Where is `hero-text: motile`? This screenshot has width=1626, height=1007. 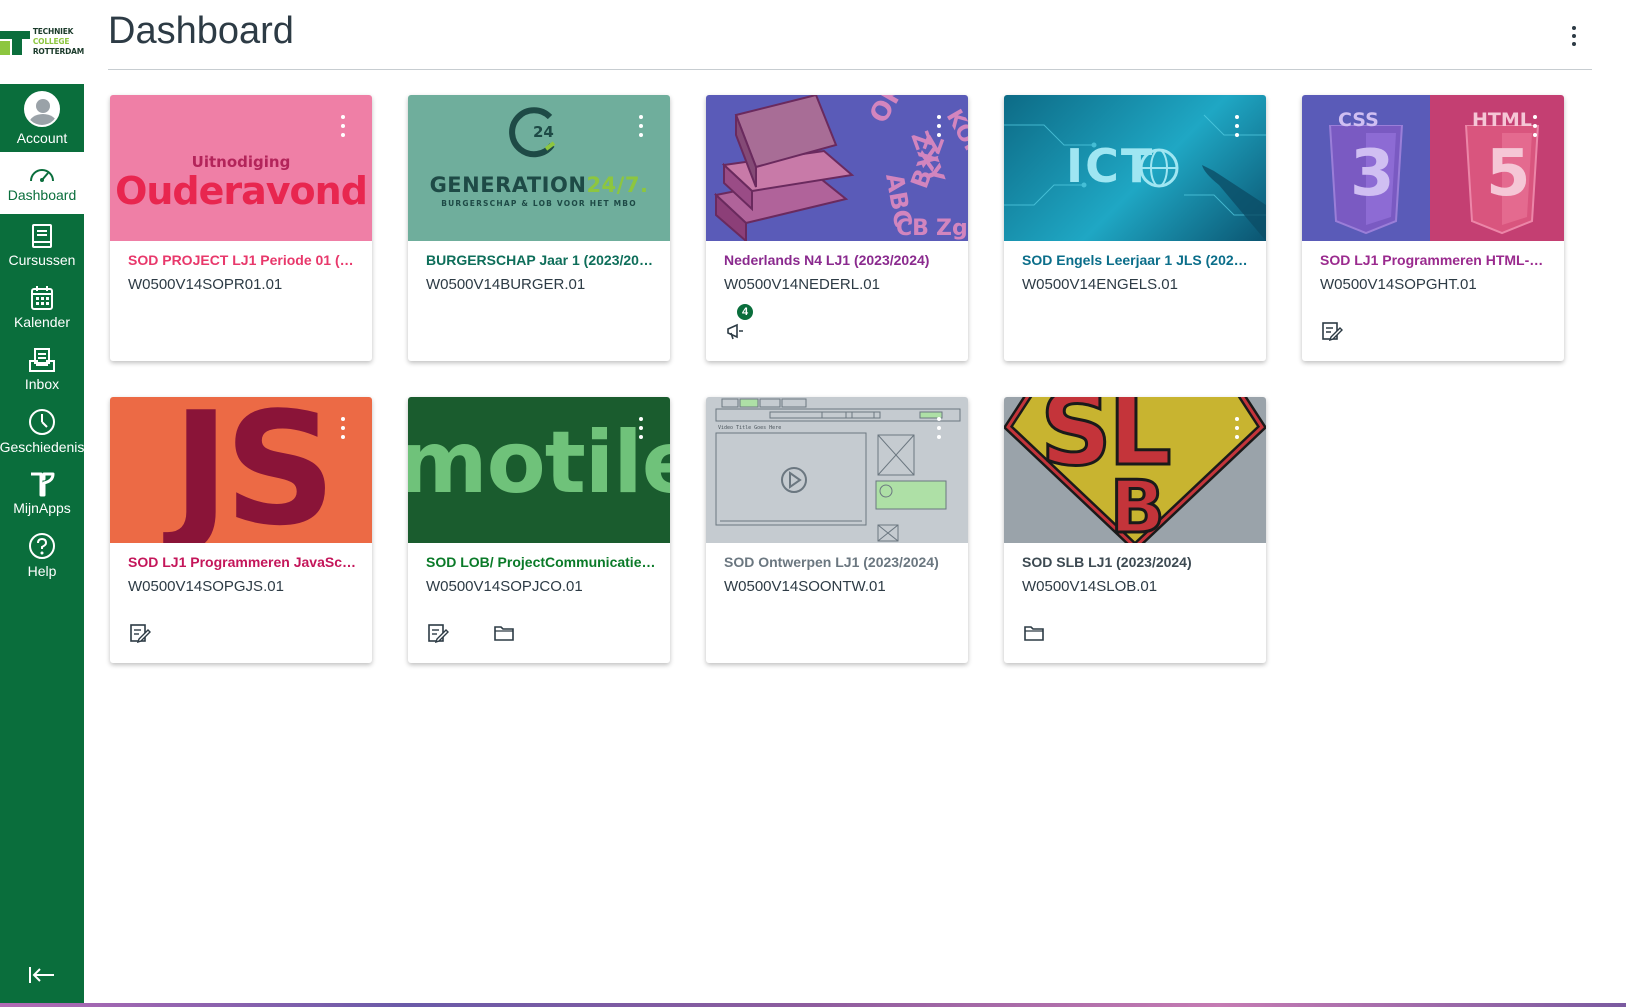
hero-text: motile is located at coordinates (539, 463).